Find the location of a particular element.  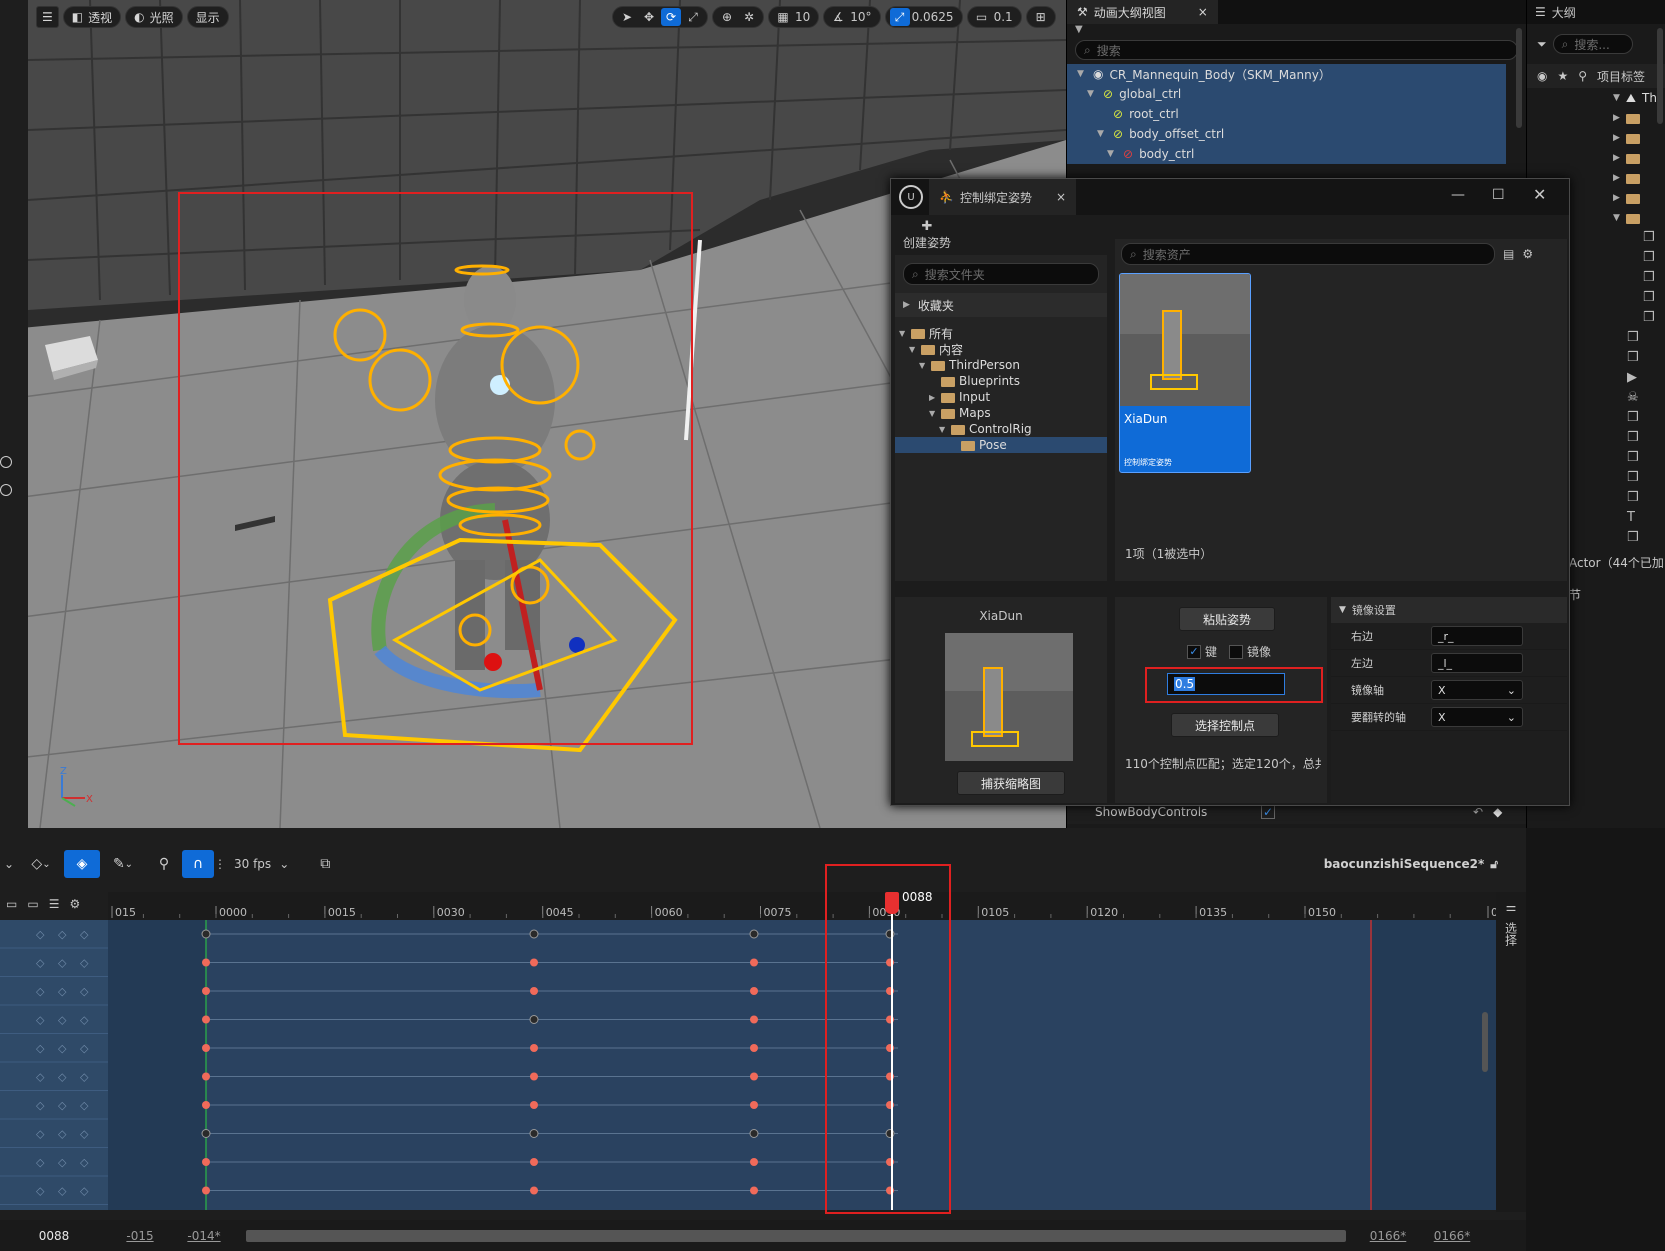

folder-item: ▼ 内容 is located at coordinates (1001, 349).